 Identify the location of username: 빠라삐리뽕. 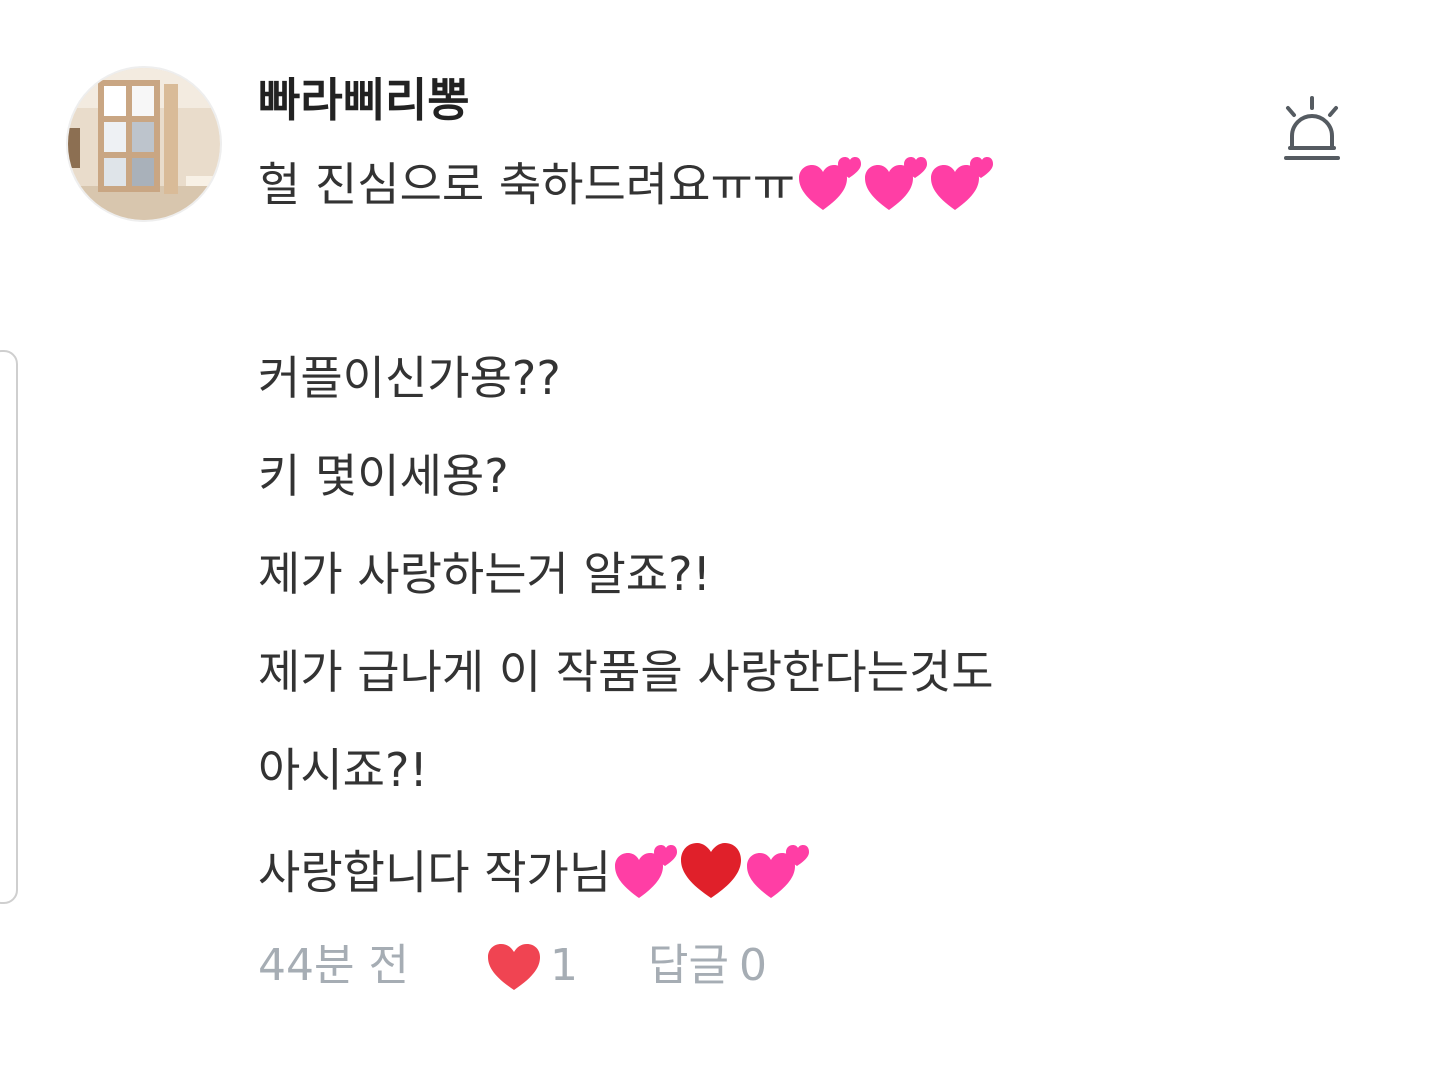
(364, 100).